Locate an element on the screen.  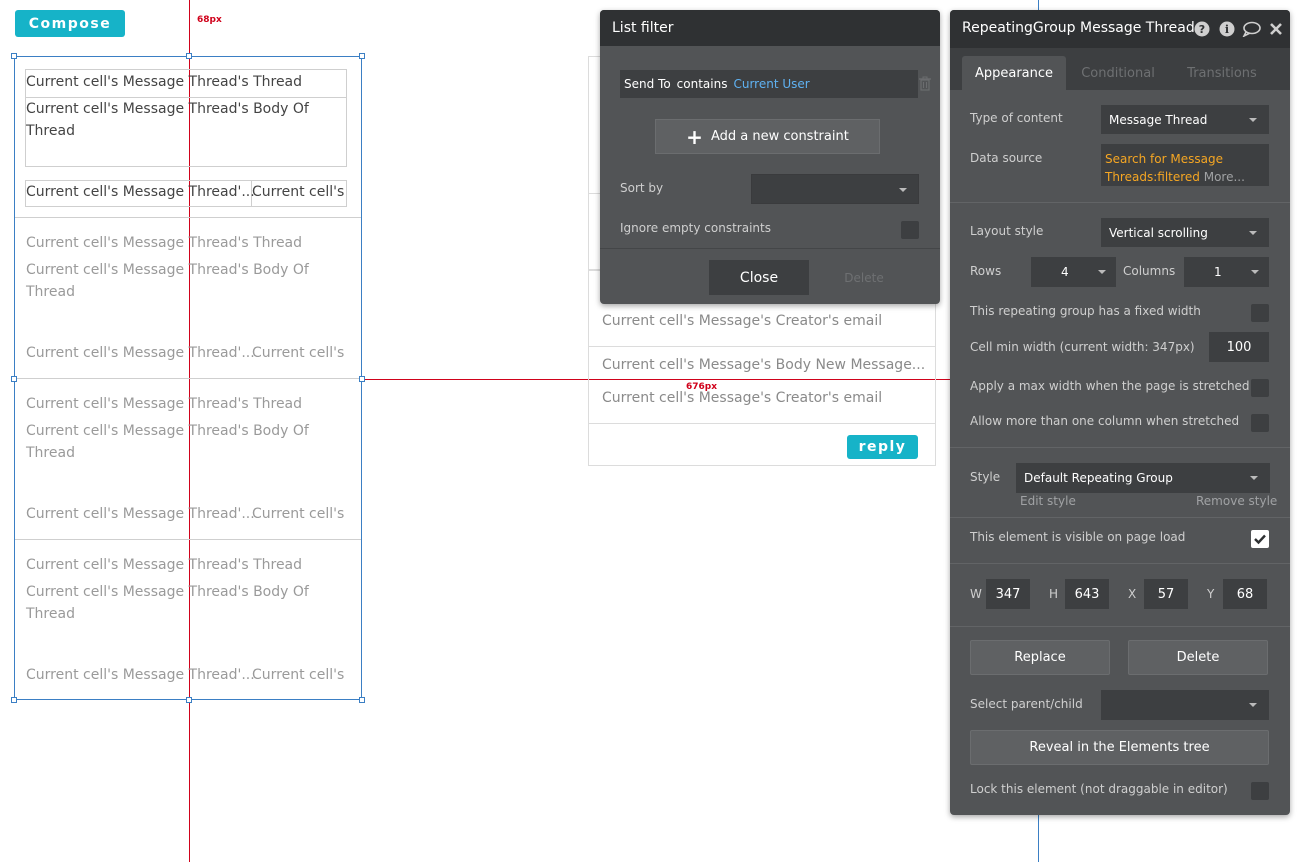
height-label: H is located at coordinates (1054, 594).